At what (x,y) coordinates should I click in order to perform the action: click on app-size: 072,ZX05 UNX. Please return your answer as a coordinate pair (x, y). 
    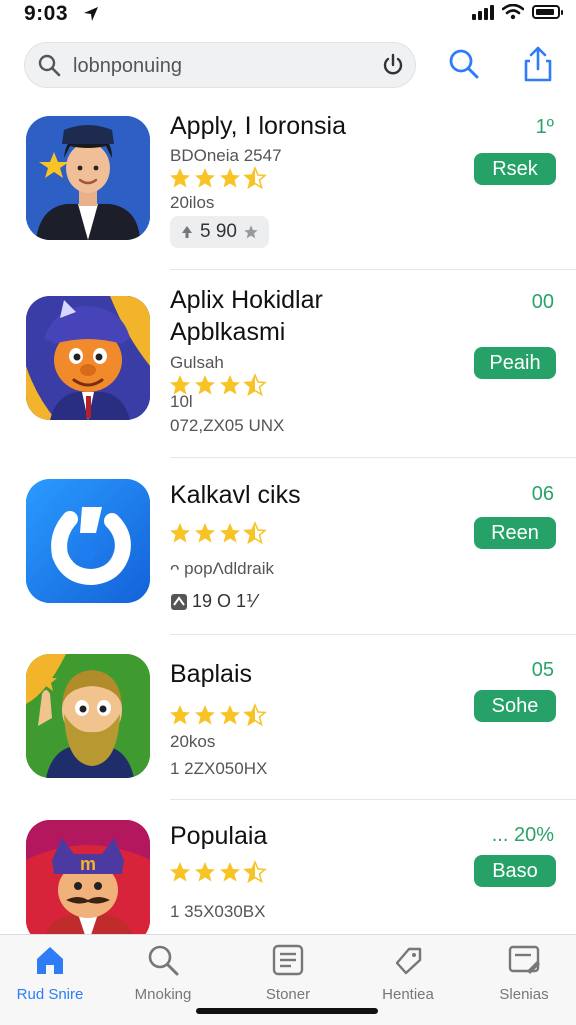
    Looking at the image, I should click on (227, 425).